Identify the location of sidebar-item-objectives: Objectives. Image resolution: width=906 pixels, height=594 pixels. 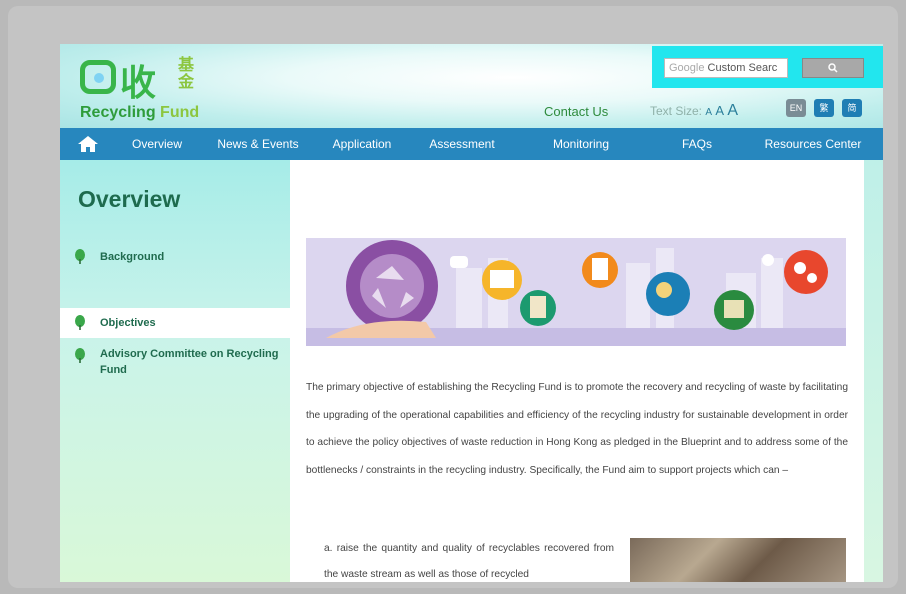
(175, 323).